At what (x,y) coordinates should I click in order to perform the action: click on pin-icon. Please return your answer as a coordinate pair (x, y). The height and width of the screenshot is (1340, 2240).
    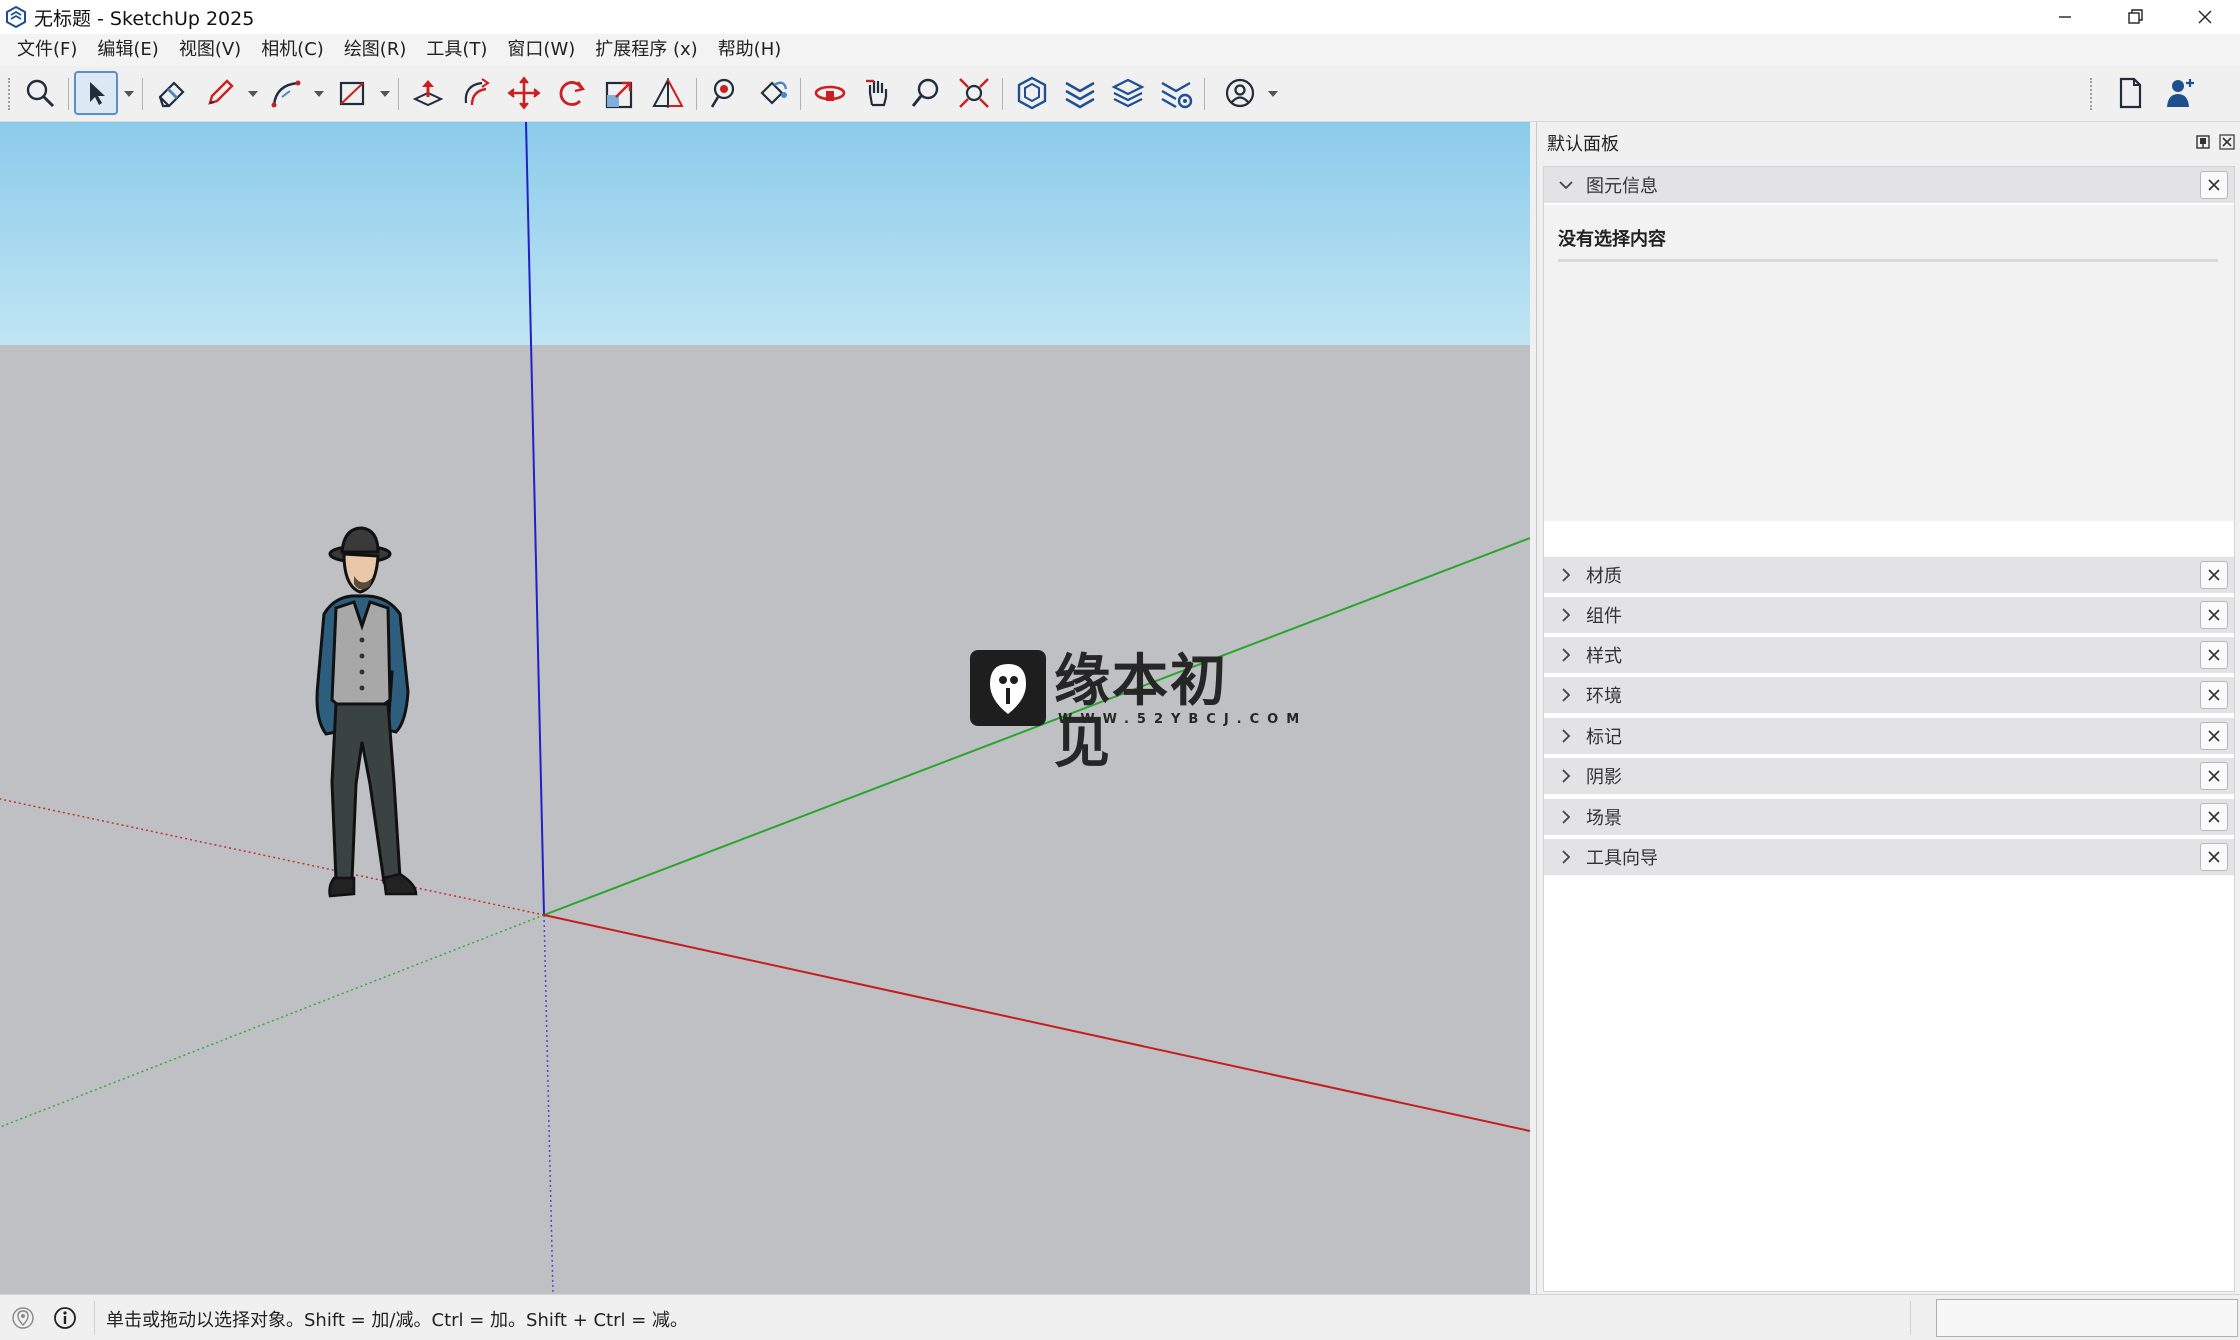
    Looking at the image, I should click on (2203, 142).